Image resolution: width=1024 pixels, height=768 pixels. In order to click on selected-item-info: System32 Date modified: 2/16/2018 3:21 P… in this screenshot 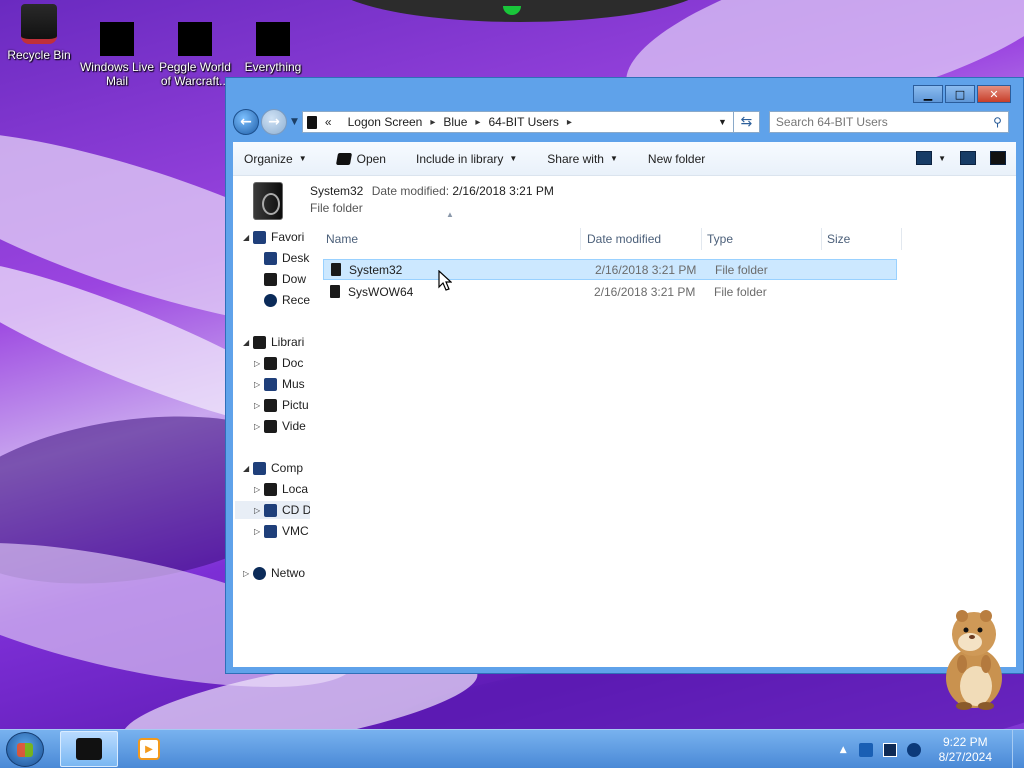, I will do `click(432, 191)`.